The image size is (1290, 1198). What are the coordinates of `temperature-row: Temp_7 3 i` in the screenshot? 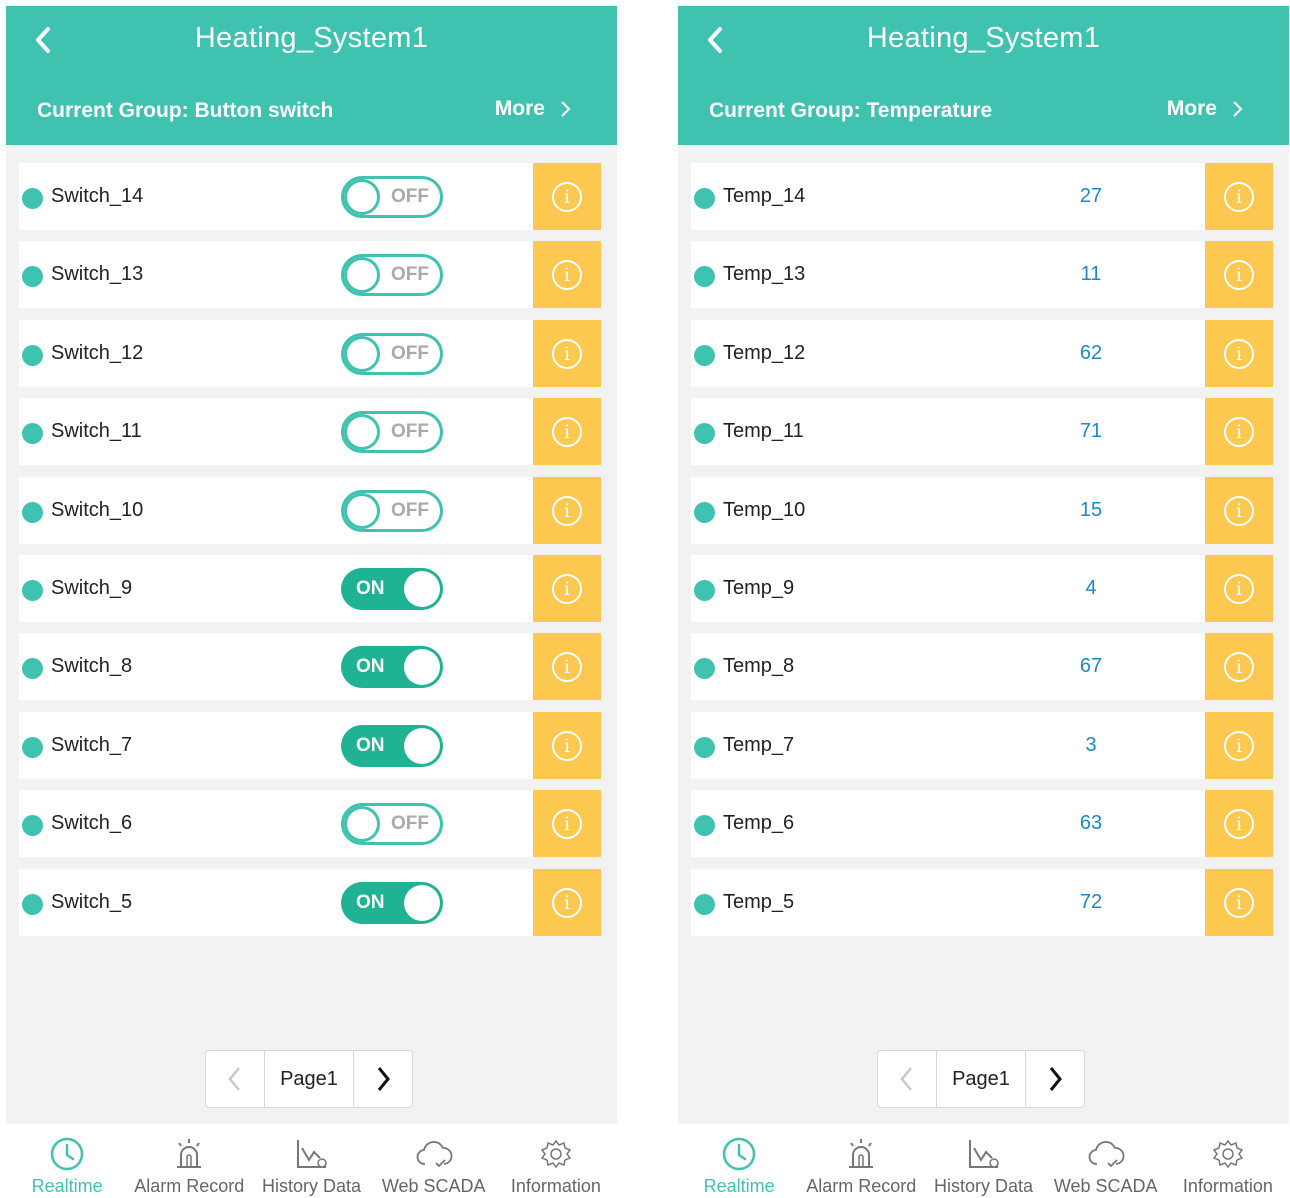 It's located at (982, 745).